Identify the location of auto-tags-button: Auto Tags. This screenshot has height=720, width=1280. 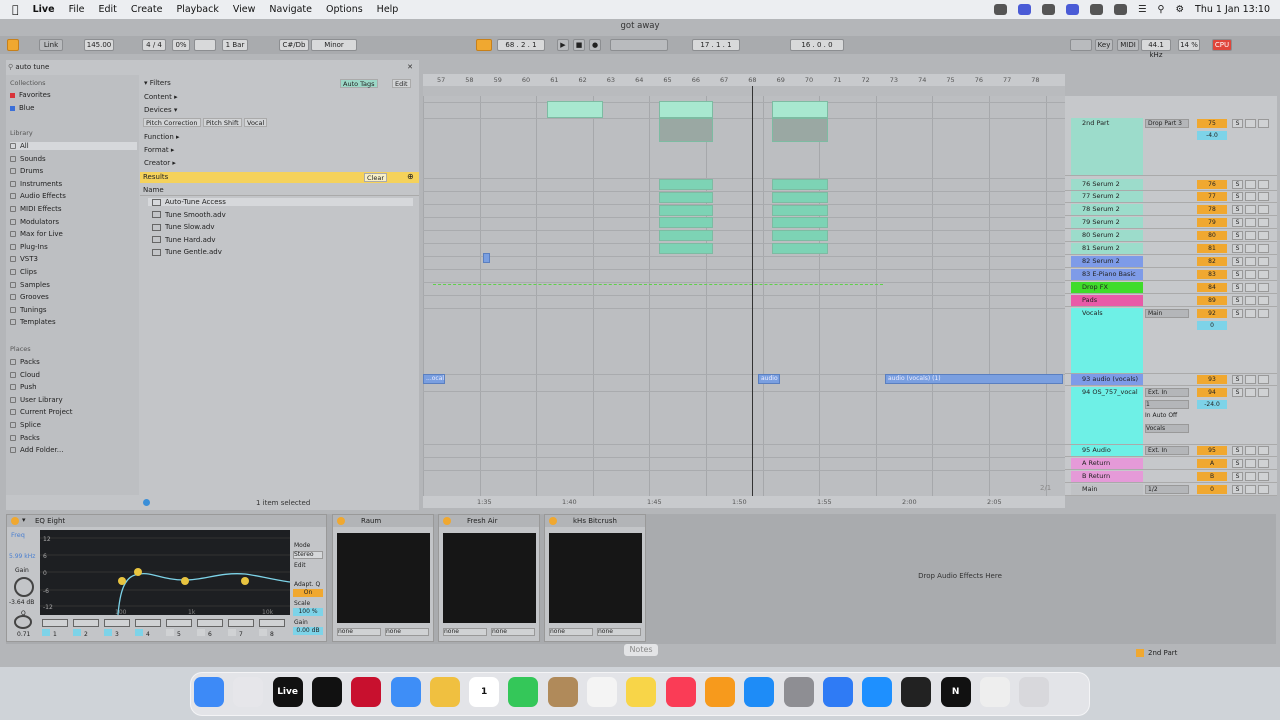
(359, 83).